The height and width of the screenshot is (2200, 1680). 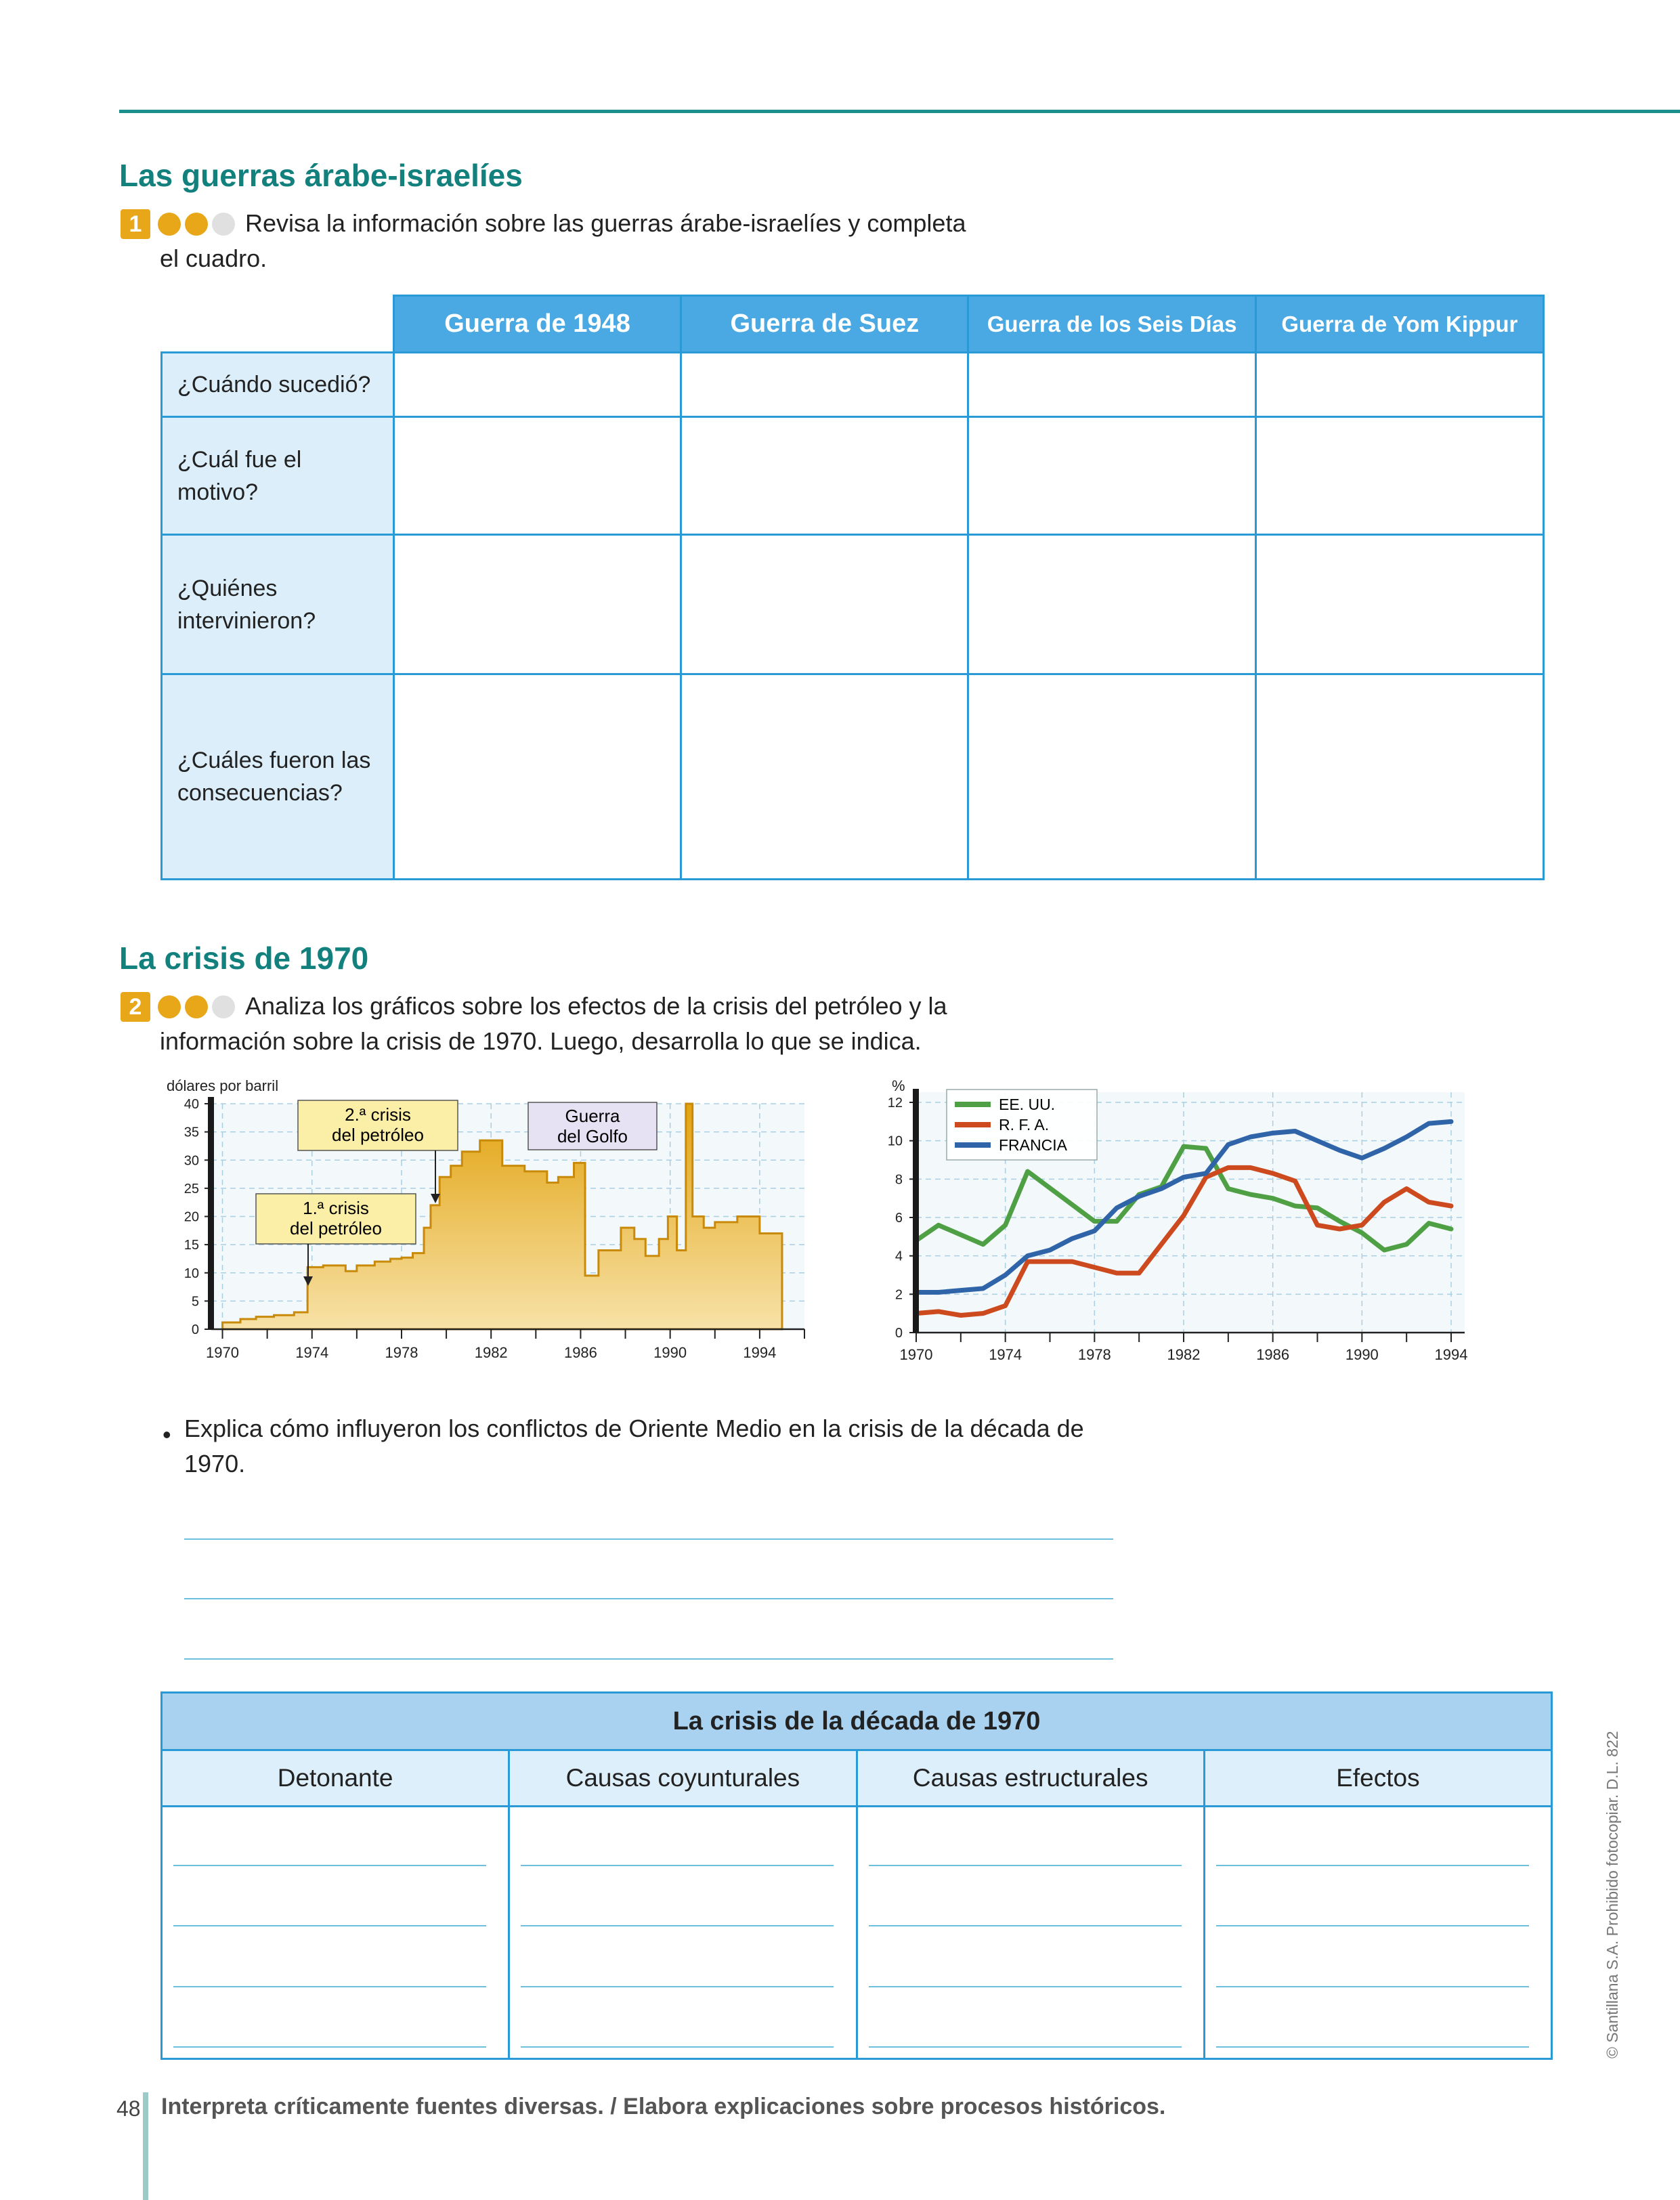 What do you see at coordinates (191, 1245) in the screenshot?
I see `y-tick-label: 15` at bounding box center [191, 1245].